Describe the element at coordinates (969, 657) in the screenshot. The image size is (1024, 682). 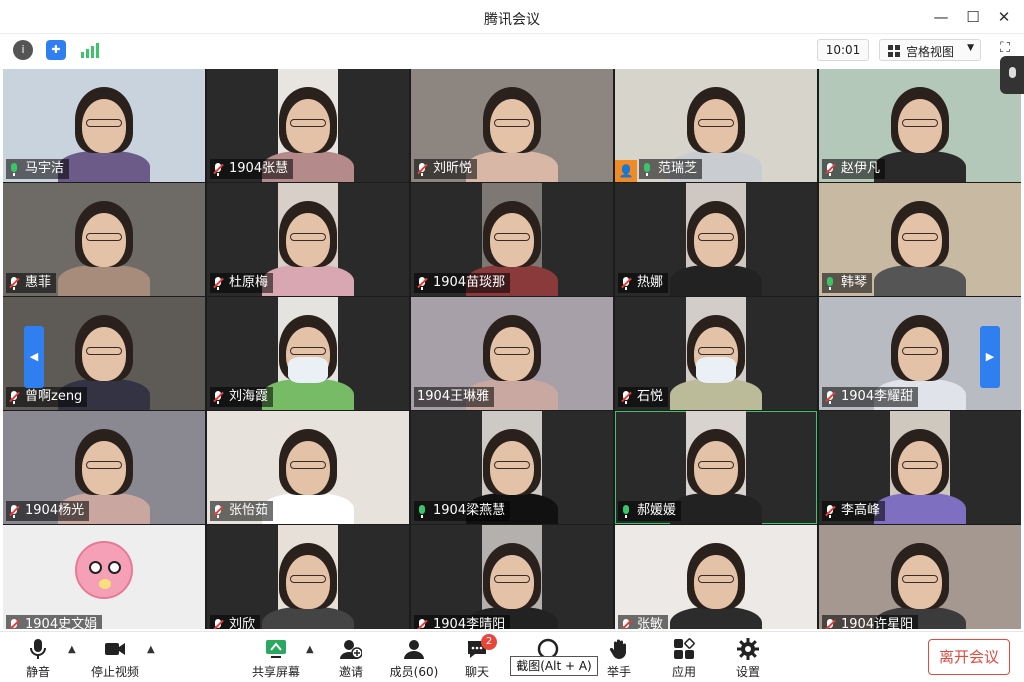
I see `leave-meeting-button: 离开会议` at that location.